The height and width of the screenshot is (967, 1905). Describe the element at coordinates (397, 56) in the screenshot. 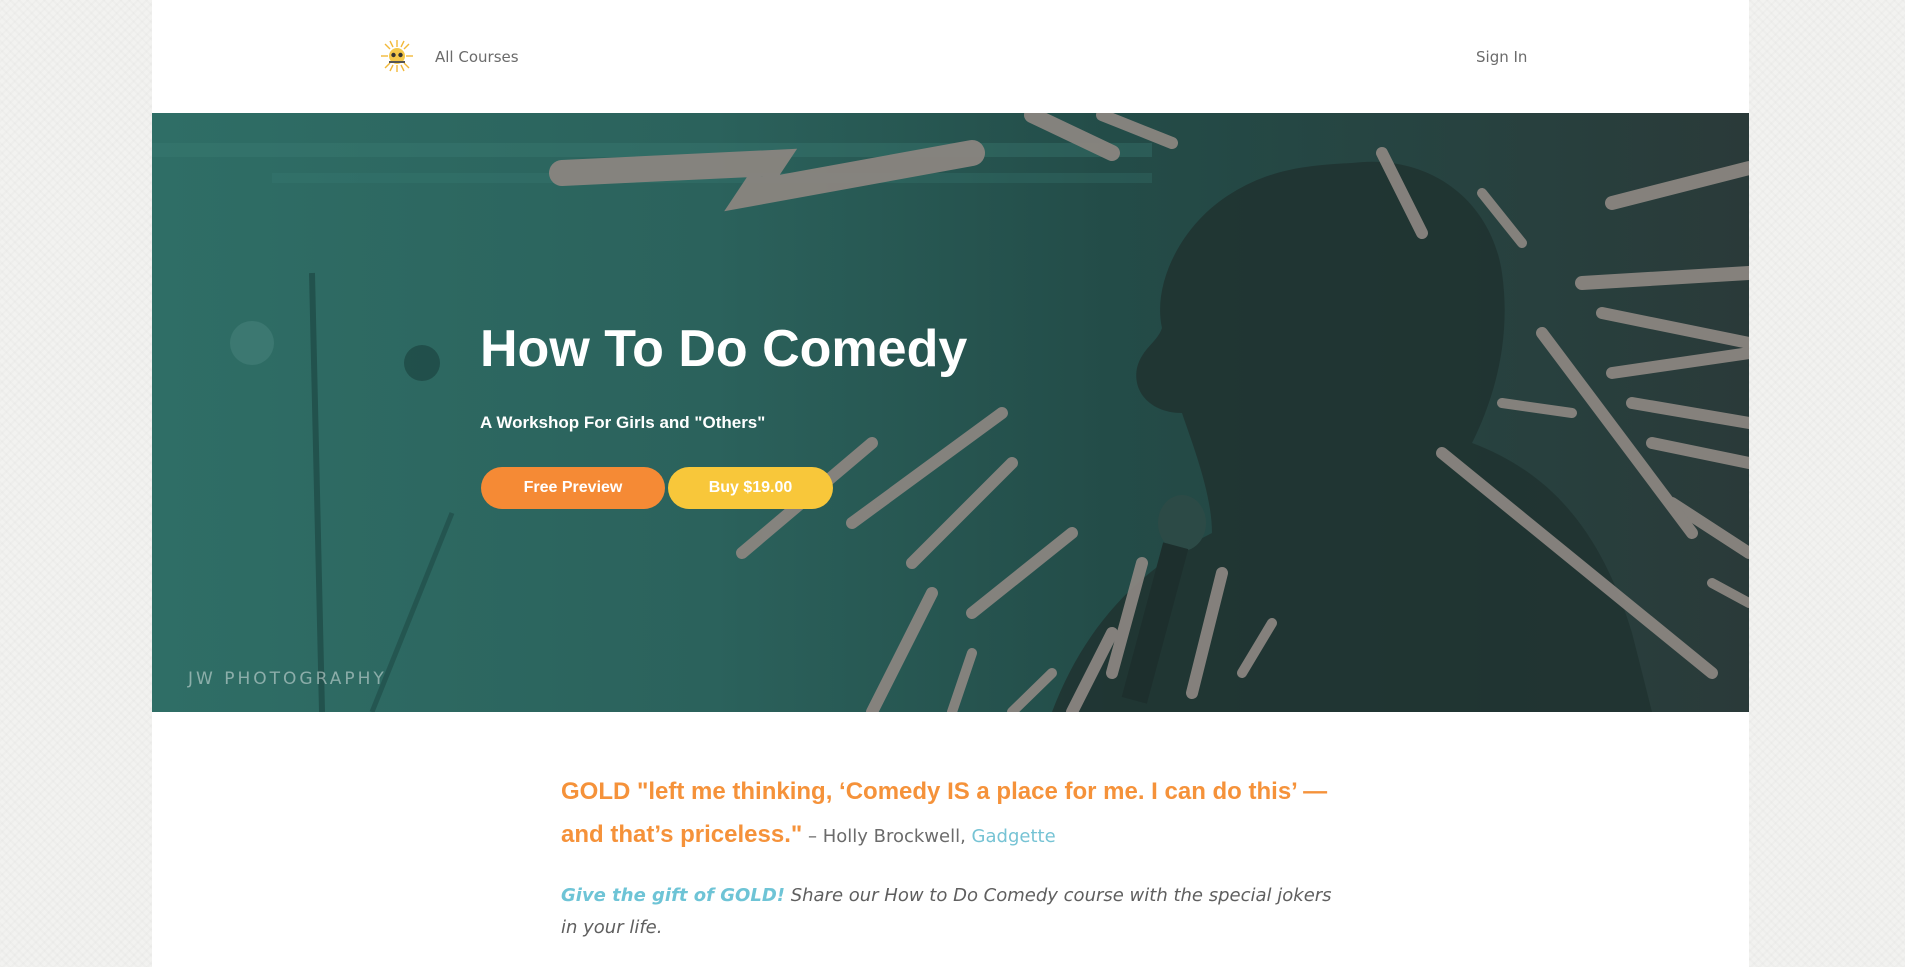

I see `gold-logo-icon` at that location.